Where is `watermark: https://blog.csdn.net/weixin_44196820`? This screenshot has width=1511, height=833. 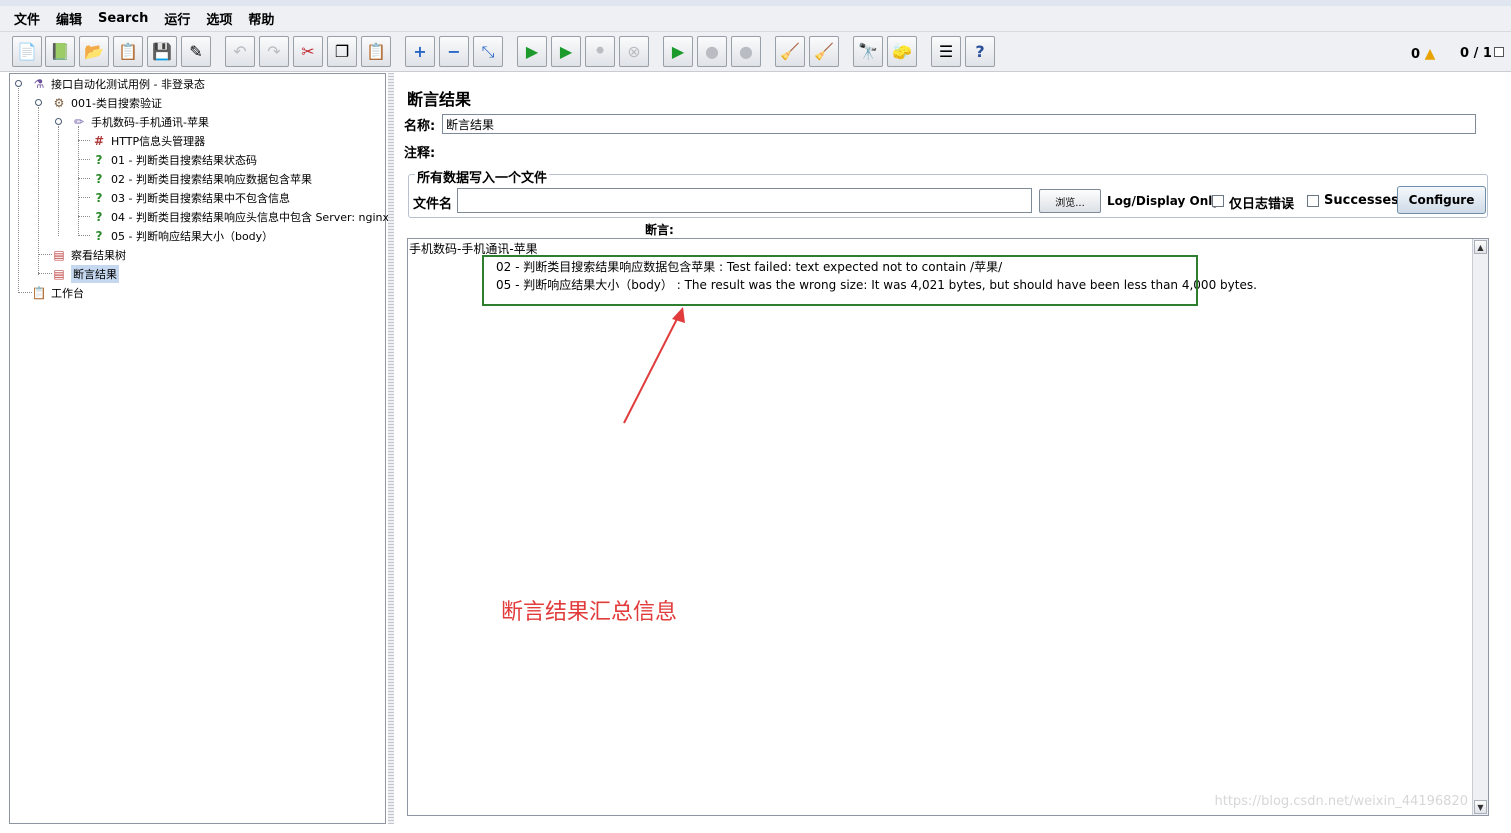 watermark: https://blog.csdn.net/weixin_44196820 is located at coordinates (1341, 801).